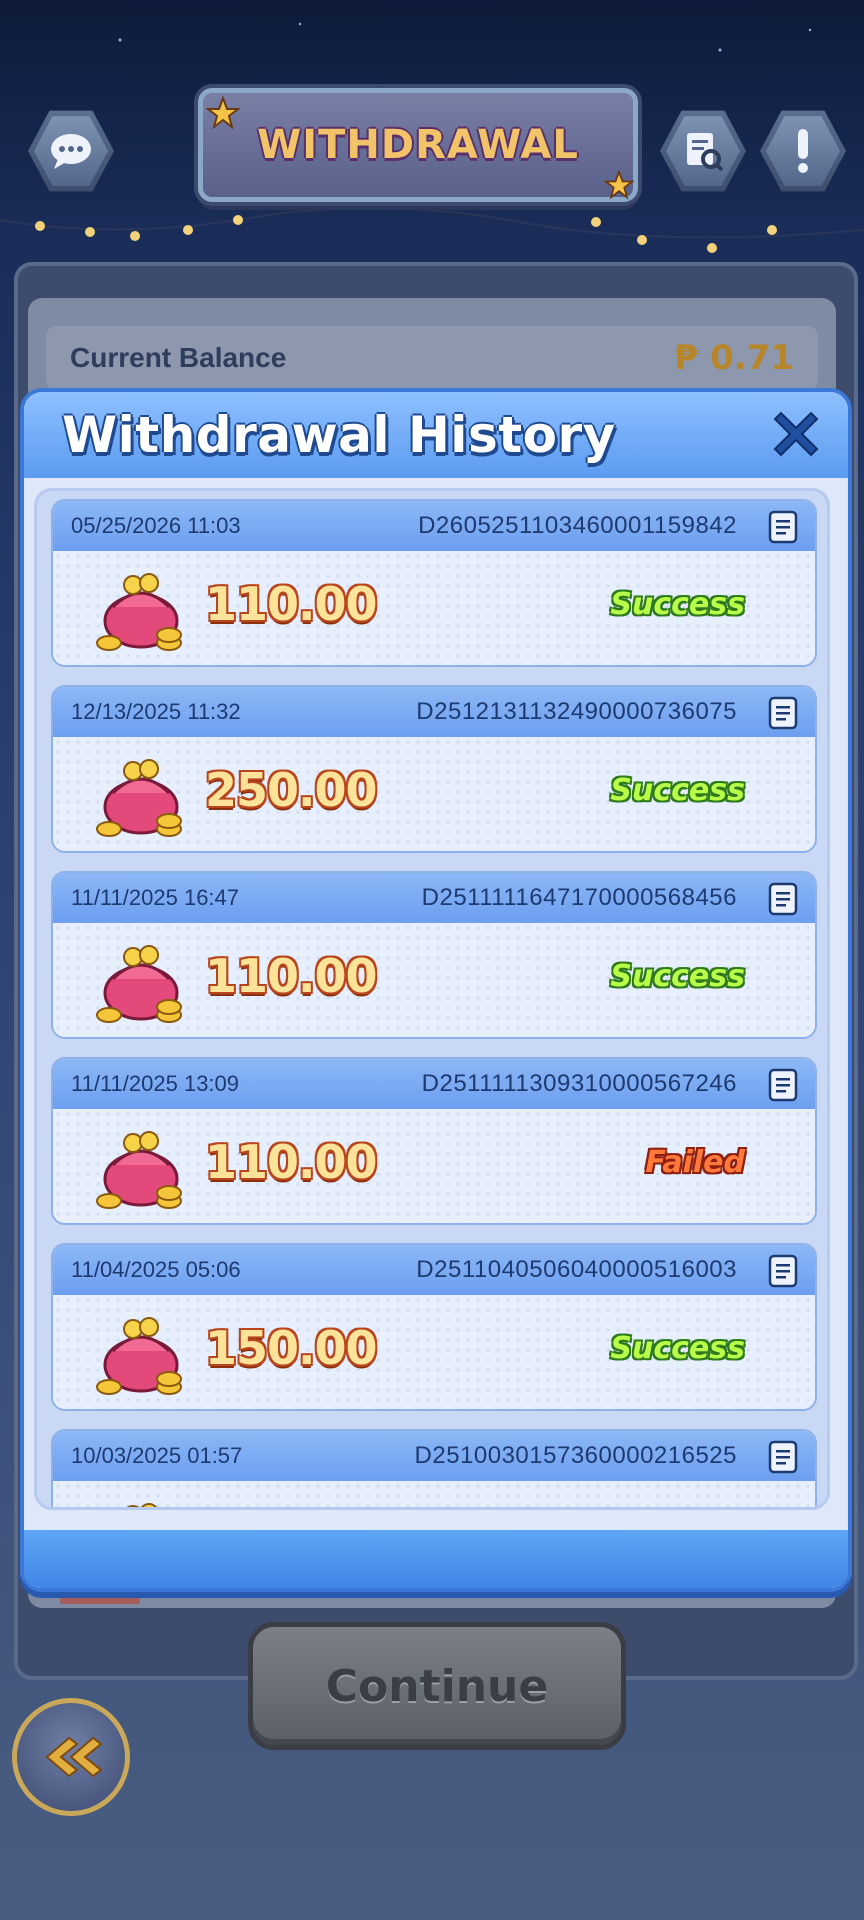 The height and width of the screenshot is (1920, 864). Describe the element at coordinates (575, 1455) in the screenshot. I see `record-id: D251003015736000021652​5` at that location.